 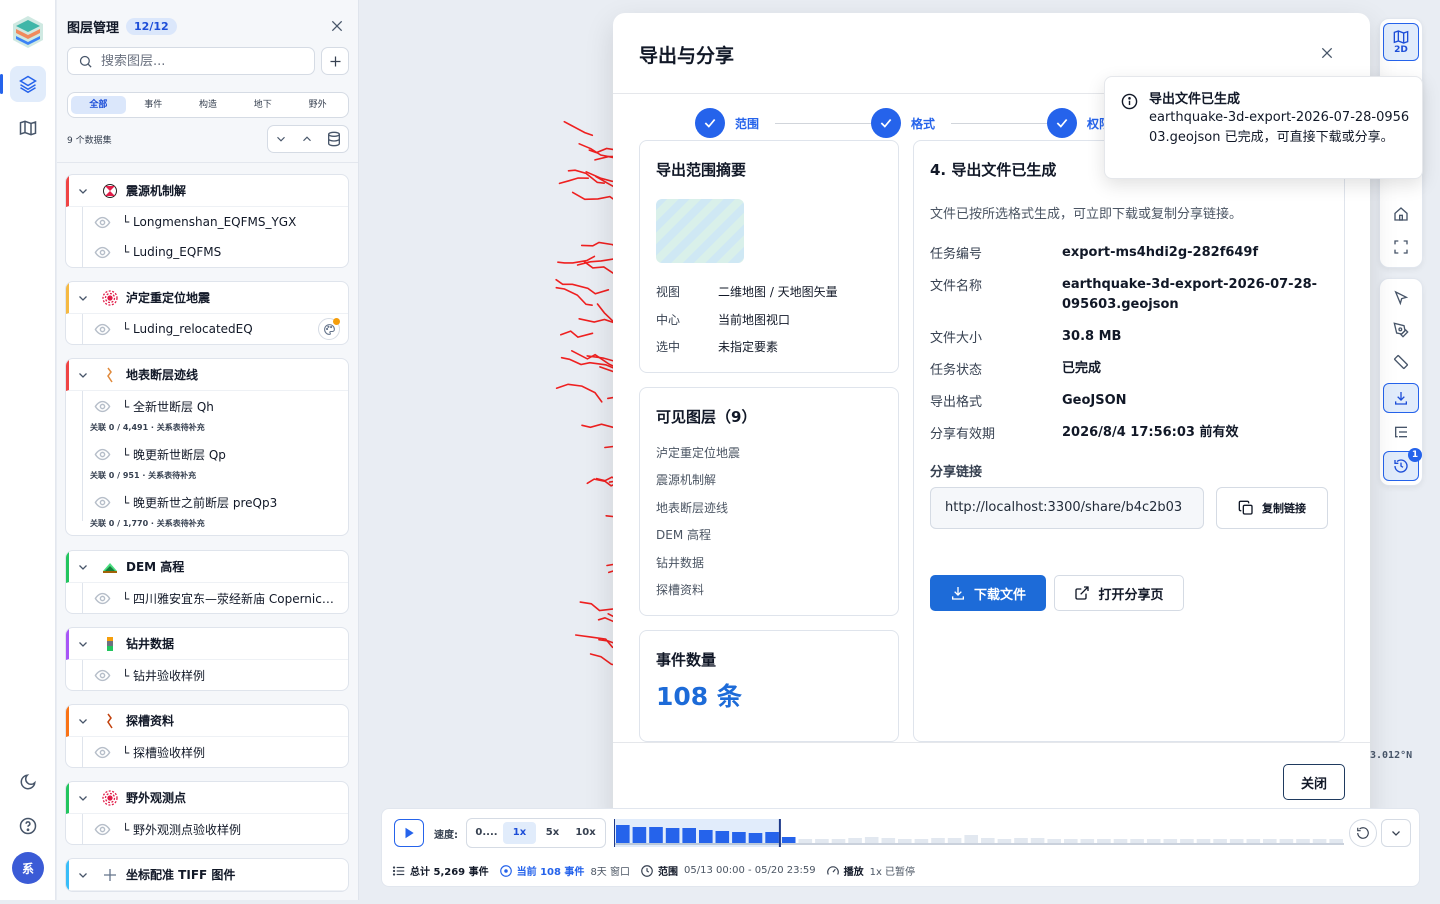 What do you see at coordinates (207, 222) in the screenshot?
I see `layer-row: └ Longmenshan_EQFMS_YGX` at bounding box center [207, 222].